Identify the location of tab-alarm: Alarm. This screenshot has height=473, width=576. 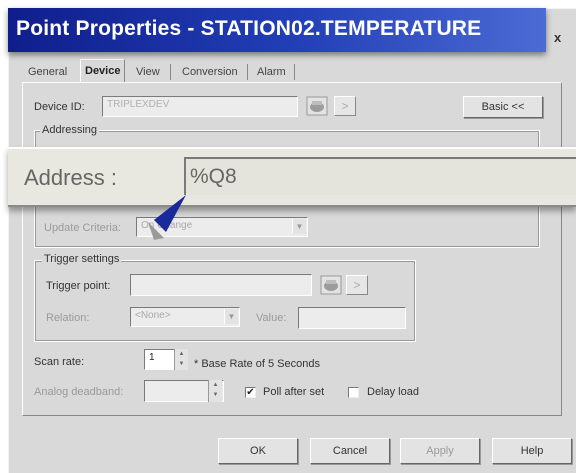
(271, 72).